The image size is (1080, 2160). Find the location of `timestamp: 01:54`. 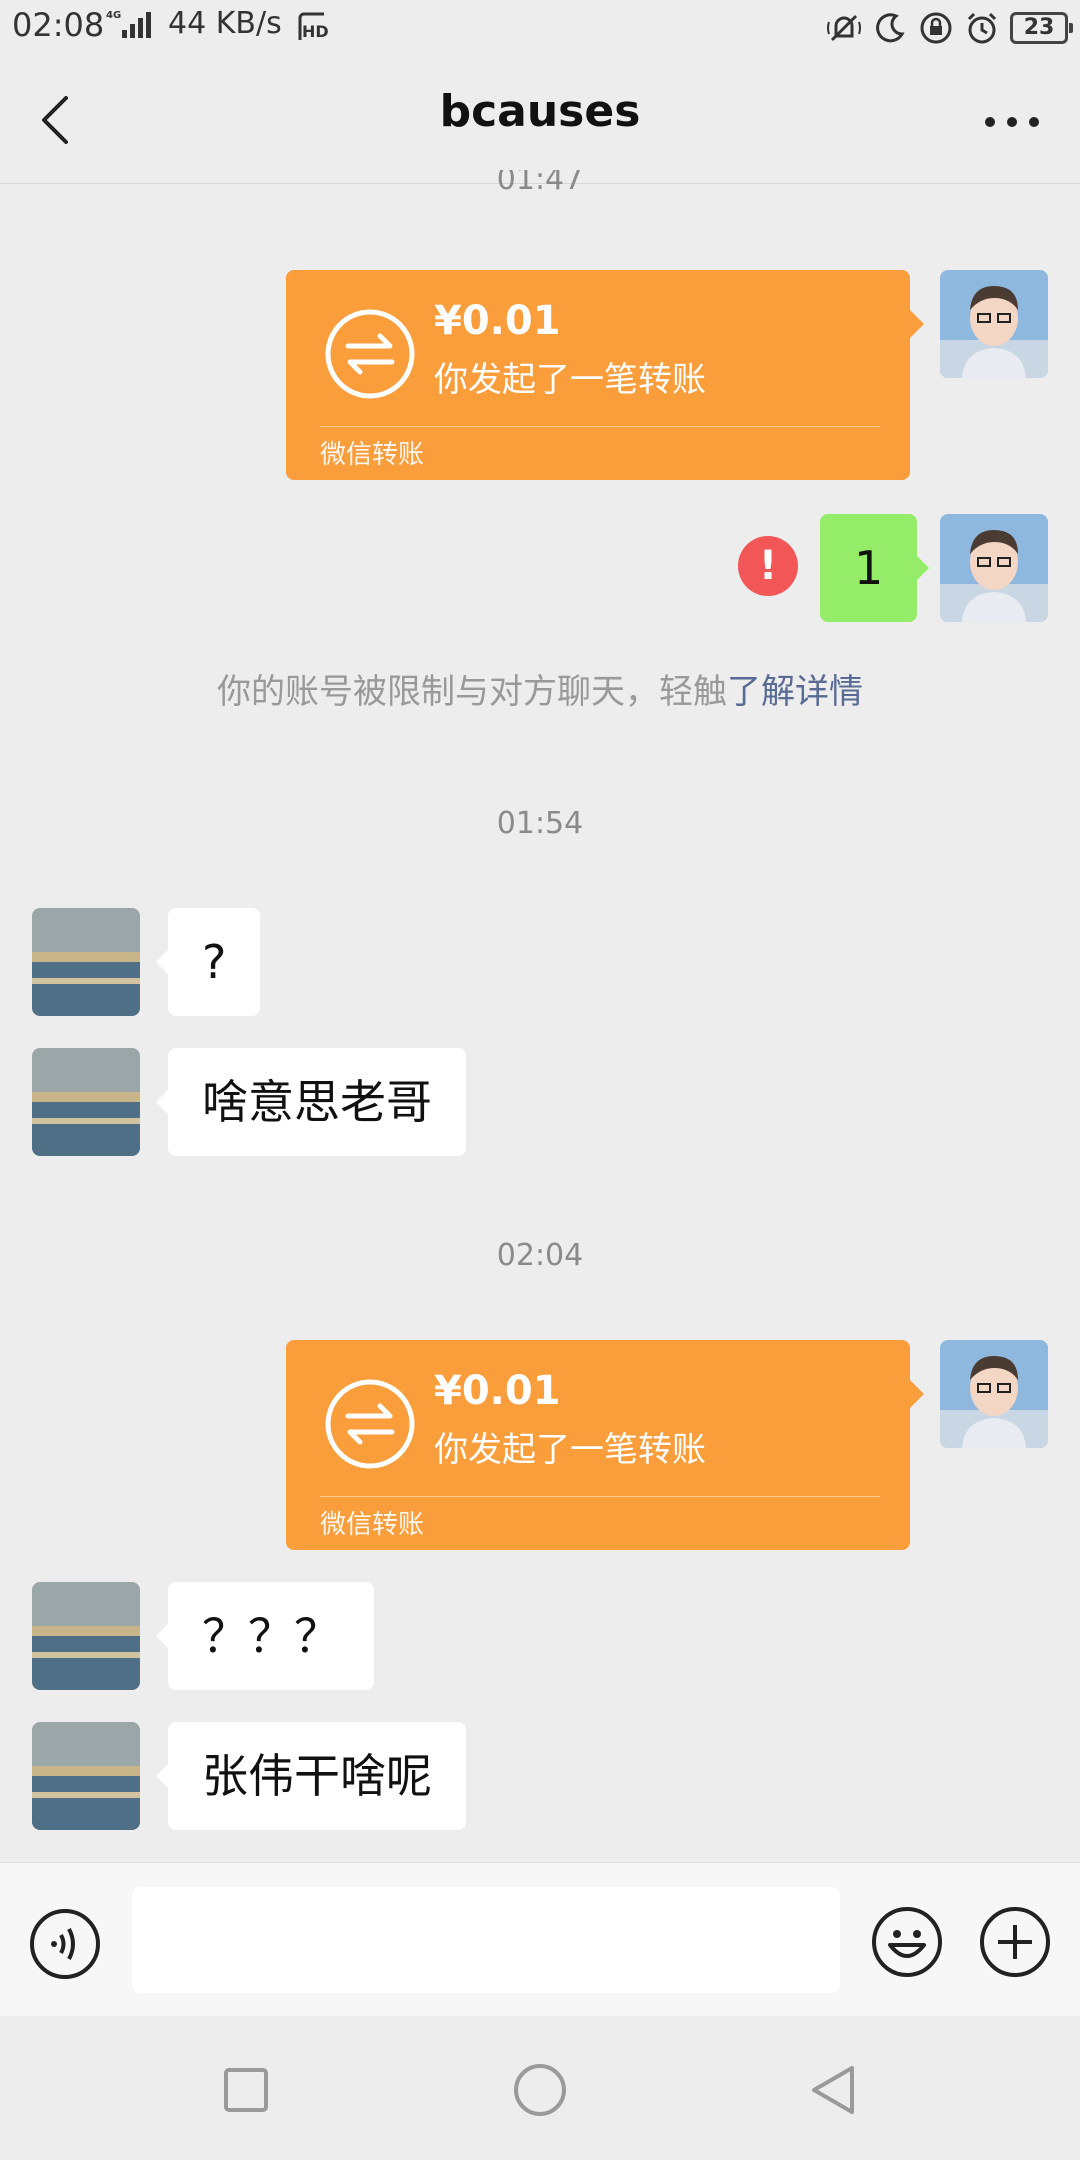

timestamp: 01:54 is located at coordinates (540, 823).